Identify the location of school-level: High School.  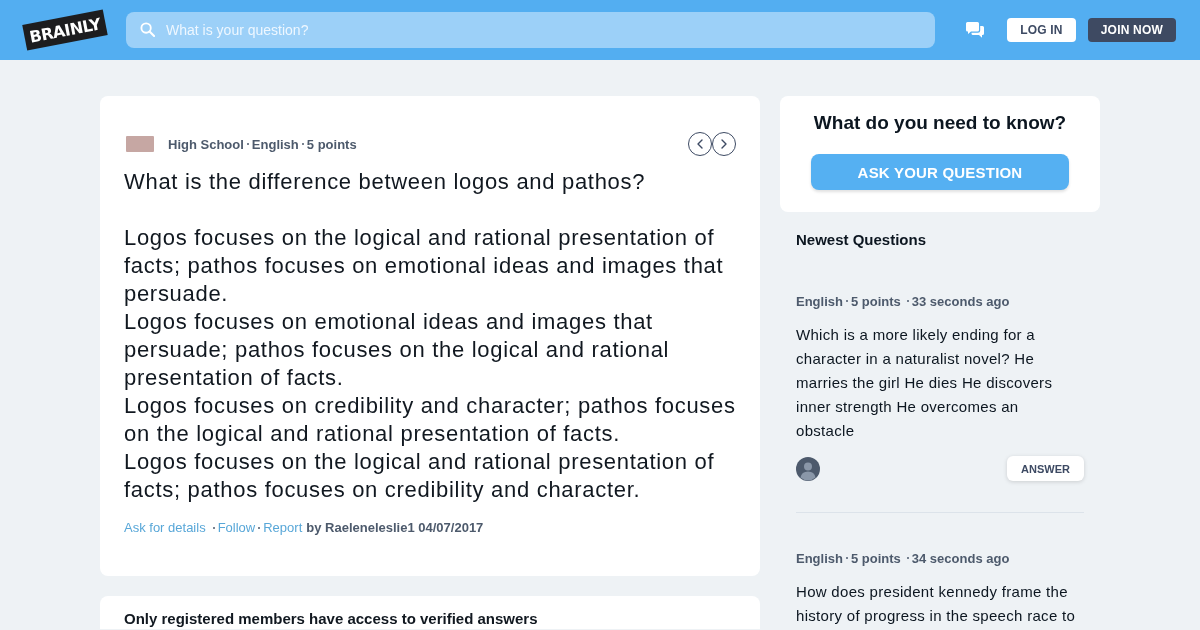
(206, 144).